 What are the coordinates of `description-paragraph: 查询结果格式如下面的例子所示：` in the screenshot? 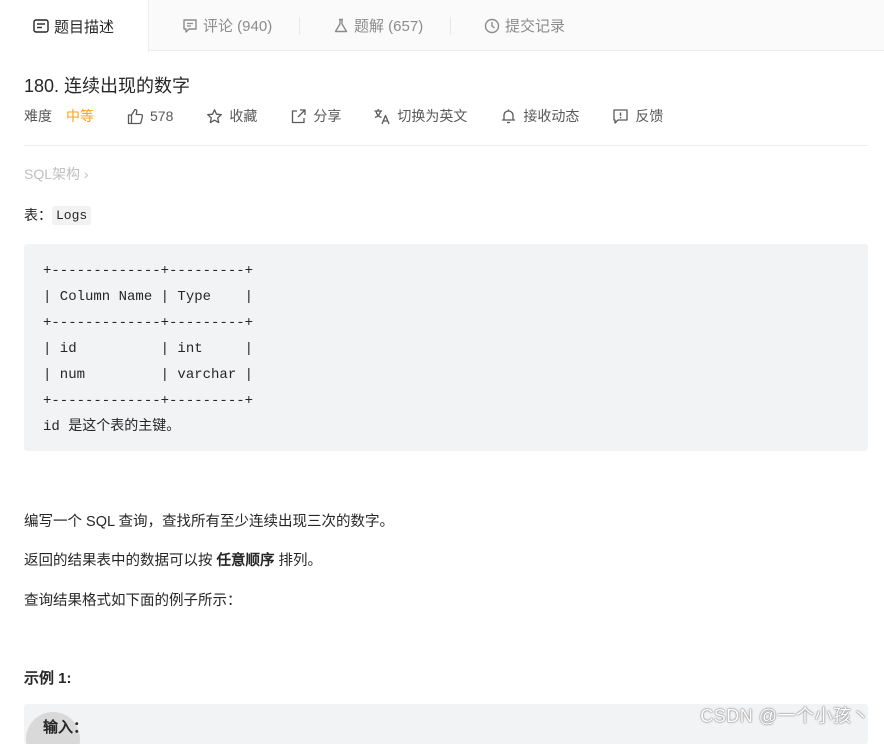 It's located at (133, 601).